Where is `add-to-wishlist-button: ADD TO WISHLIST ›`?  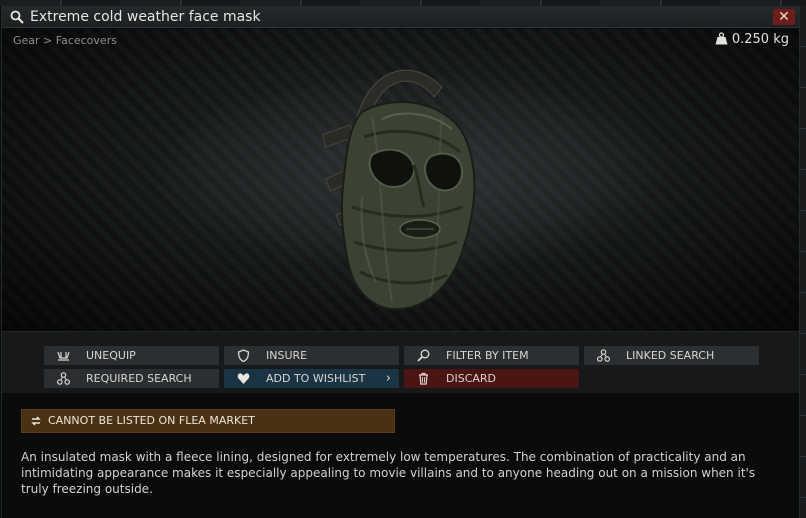
add-to-wishlist-button: ADD TO WISHLIST › is located at coordinates (311, 378).